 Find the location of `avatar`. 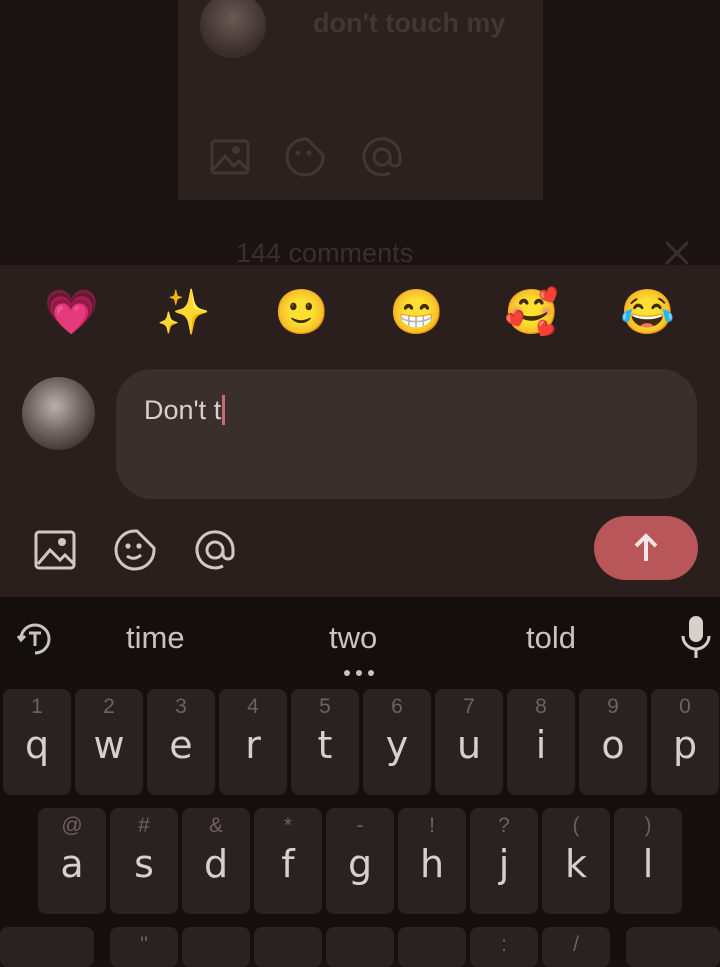

avatar is located at coordinates (58, 413).